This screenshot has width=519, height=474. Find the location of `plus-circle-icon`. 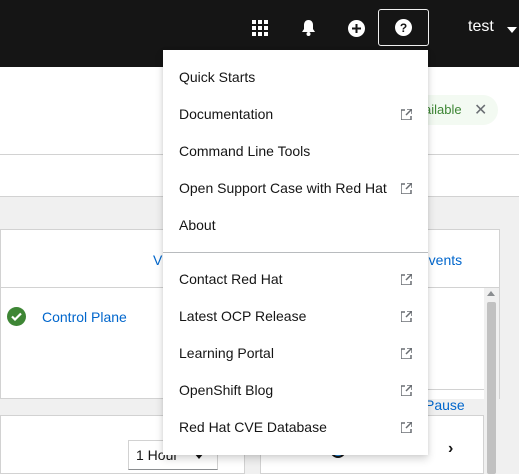

plus-circle-icon is located at coordinates (356, 28).